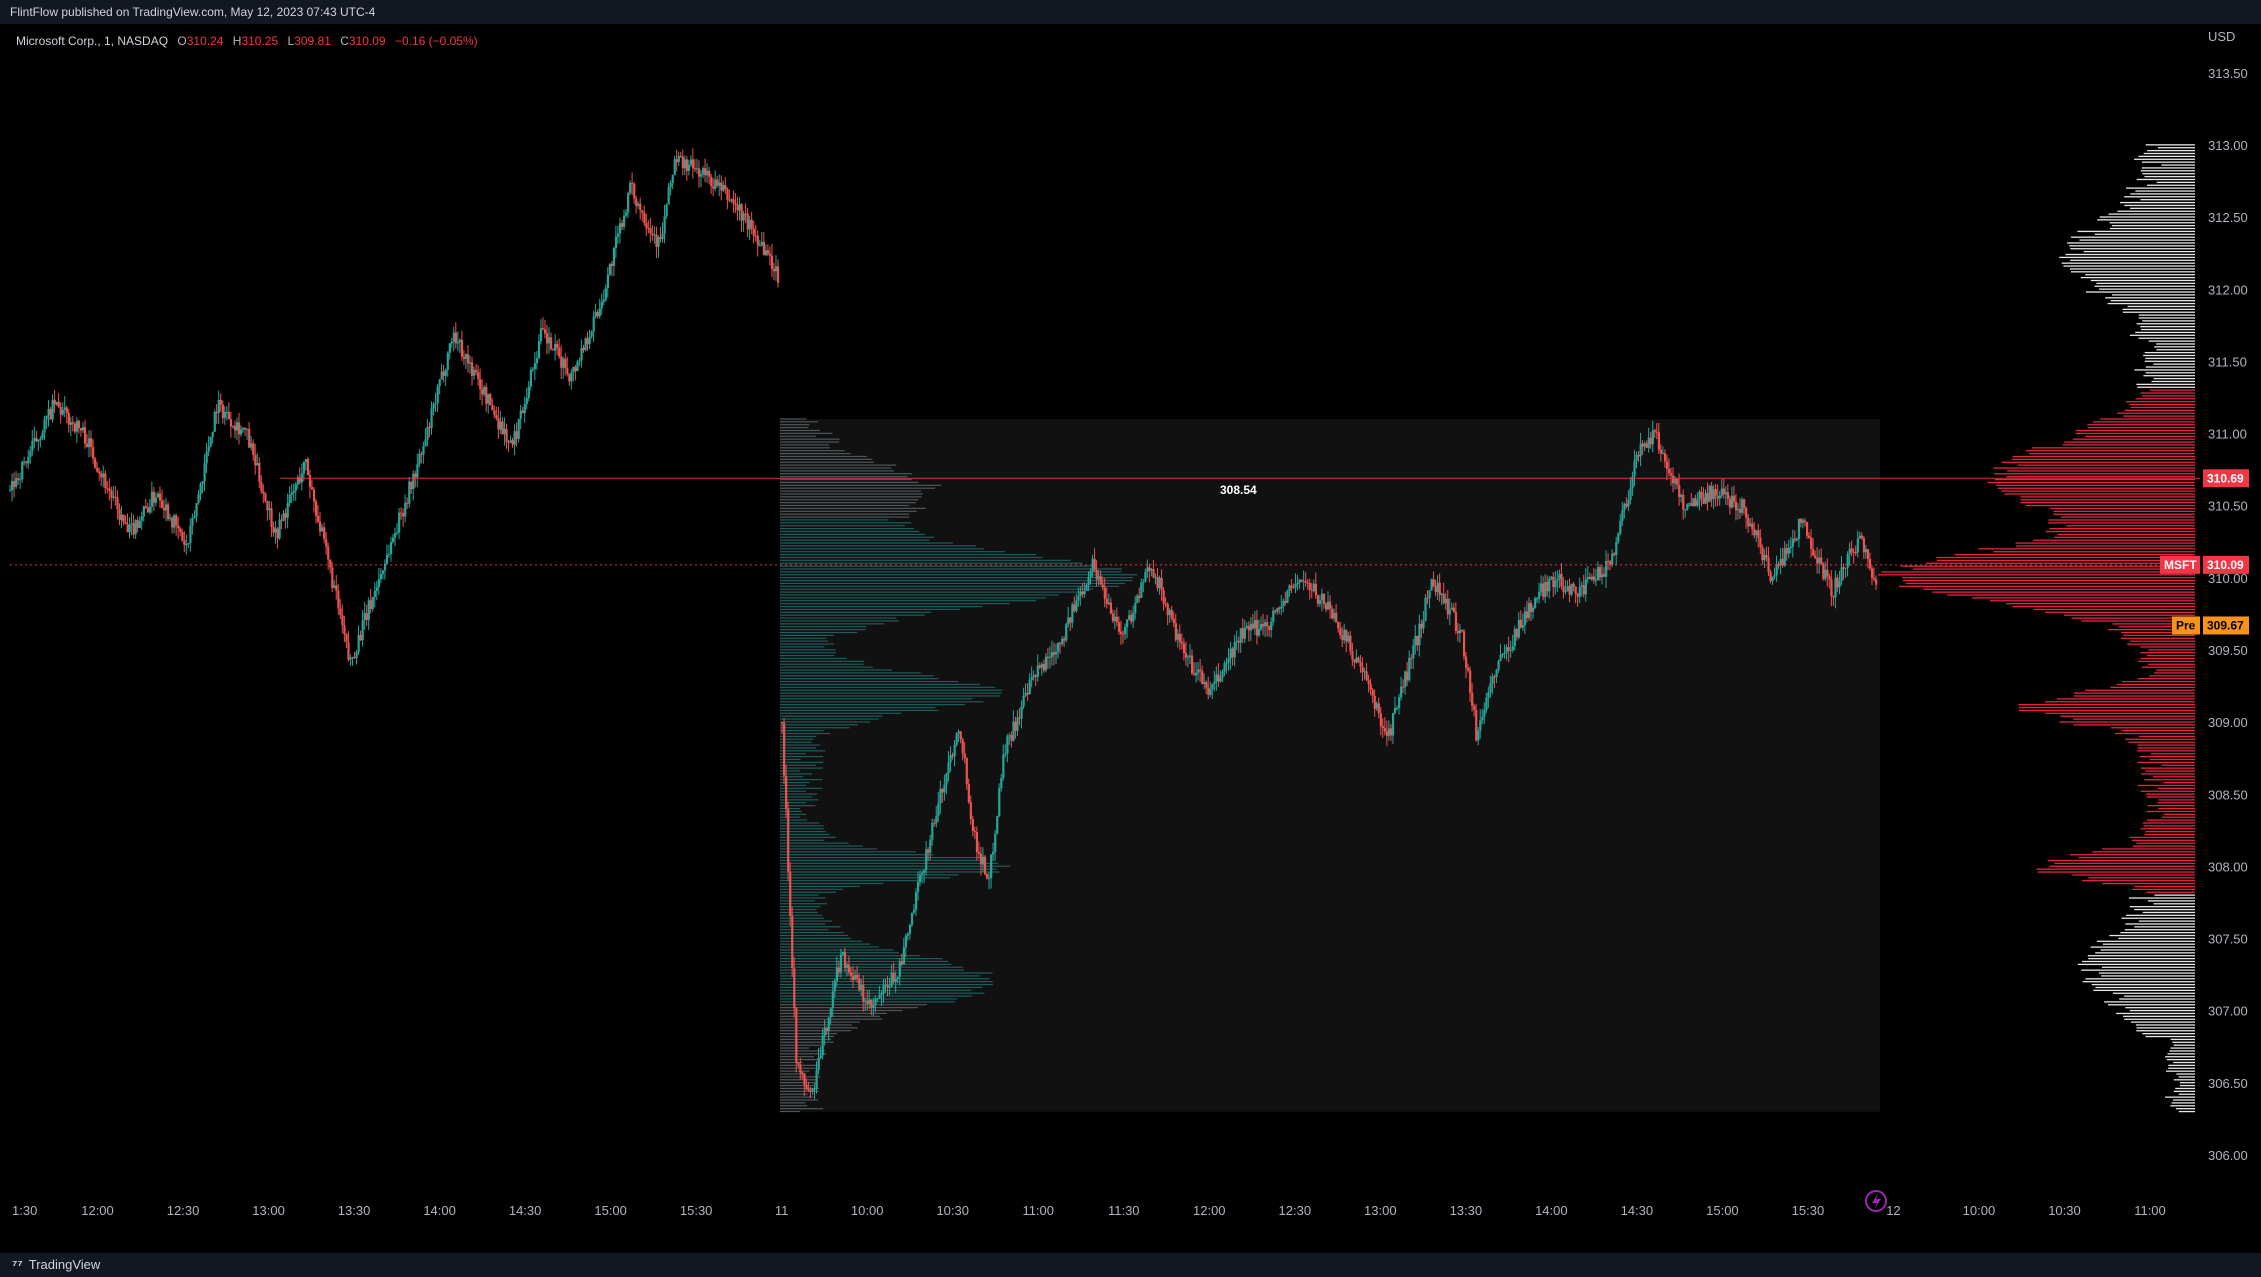 The image size is (2261, 1277). I want to click on time-tick-label: 12:00, so click(1209, 1210).